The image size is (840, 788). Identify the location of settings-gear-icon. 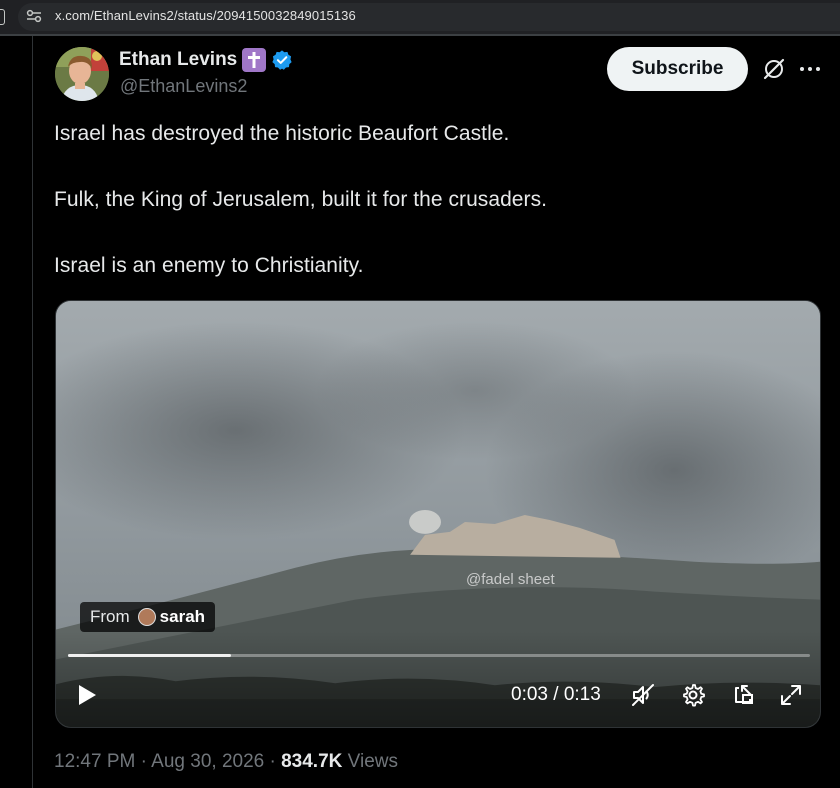
(693, 695).